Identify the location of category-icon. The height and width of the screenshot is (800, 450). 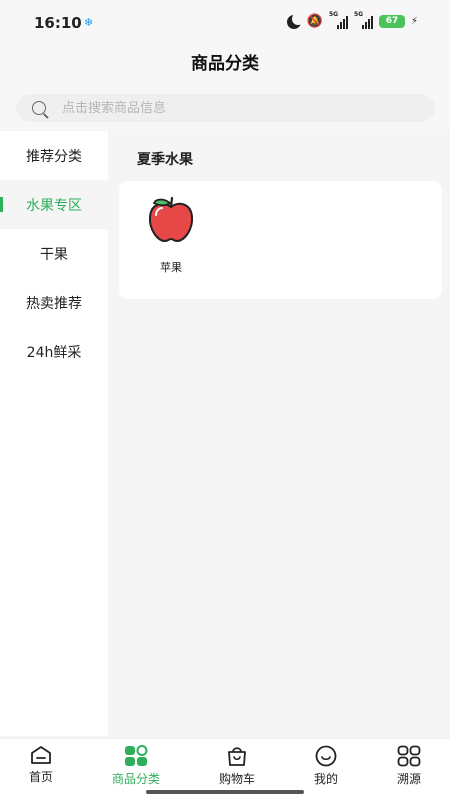
(136, 755).